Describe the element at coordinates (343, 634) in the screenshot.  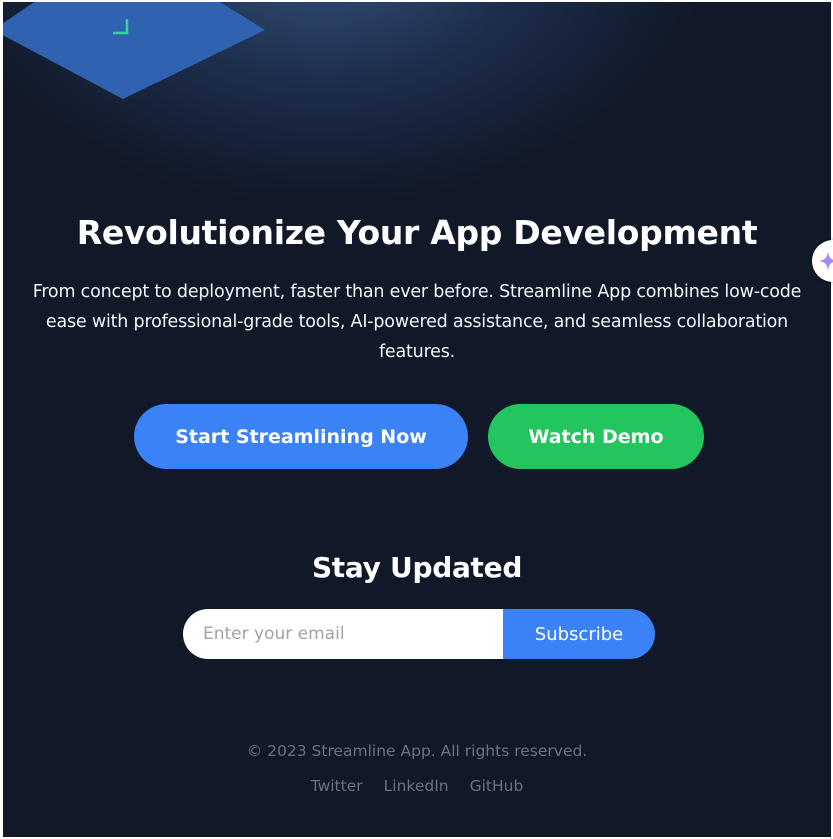
I see `email-input` at that location.